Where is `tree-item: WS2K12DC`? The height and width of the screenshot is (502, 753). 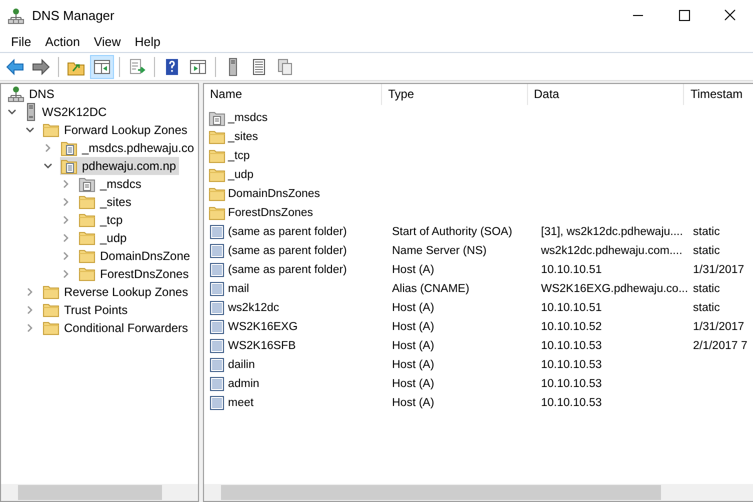
tree-item: WS2K12DC is located at coordinates (67, 112).